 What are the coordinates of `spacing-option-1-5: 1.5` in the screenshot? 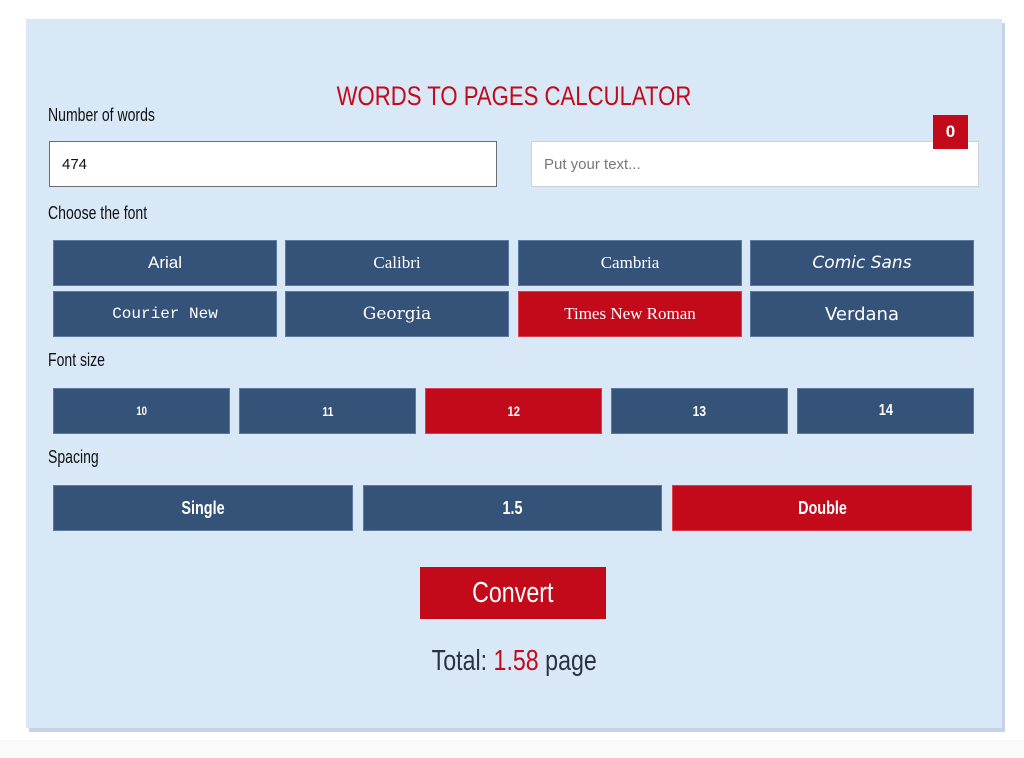 It's located at (512, 508).